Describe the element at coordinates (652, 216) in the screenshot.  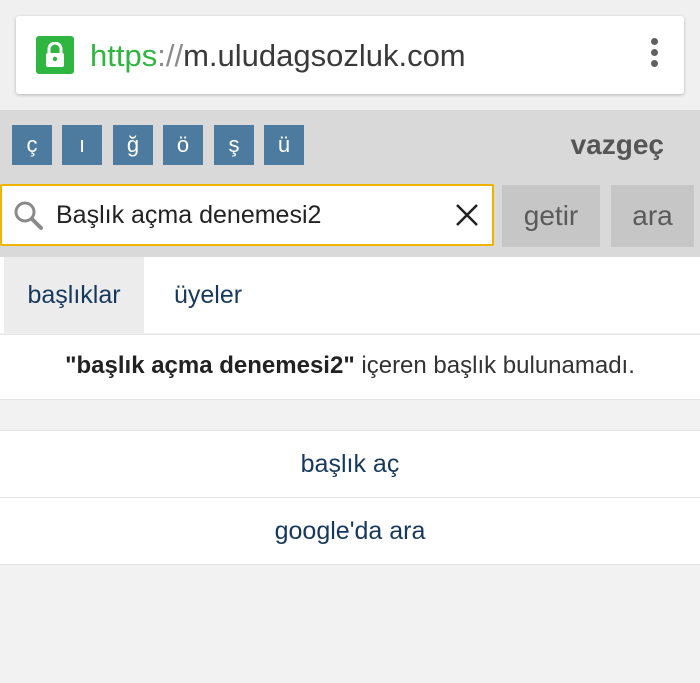
I see `search-button: ara` at that location.